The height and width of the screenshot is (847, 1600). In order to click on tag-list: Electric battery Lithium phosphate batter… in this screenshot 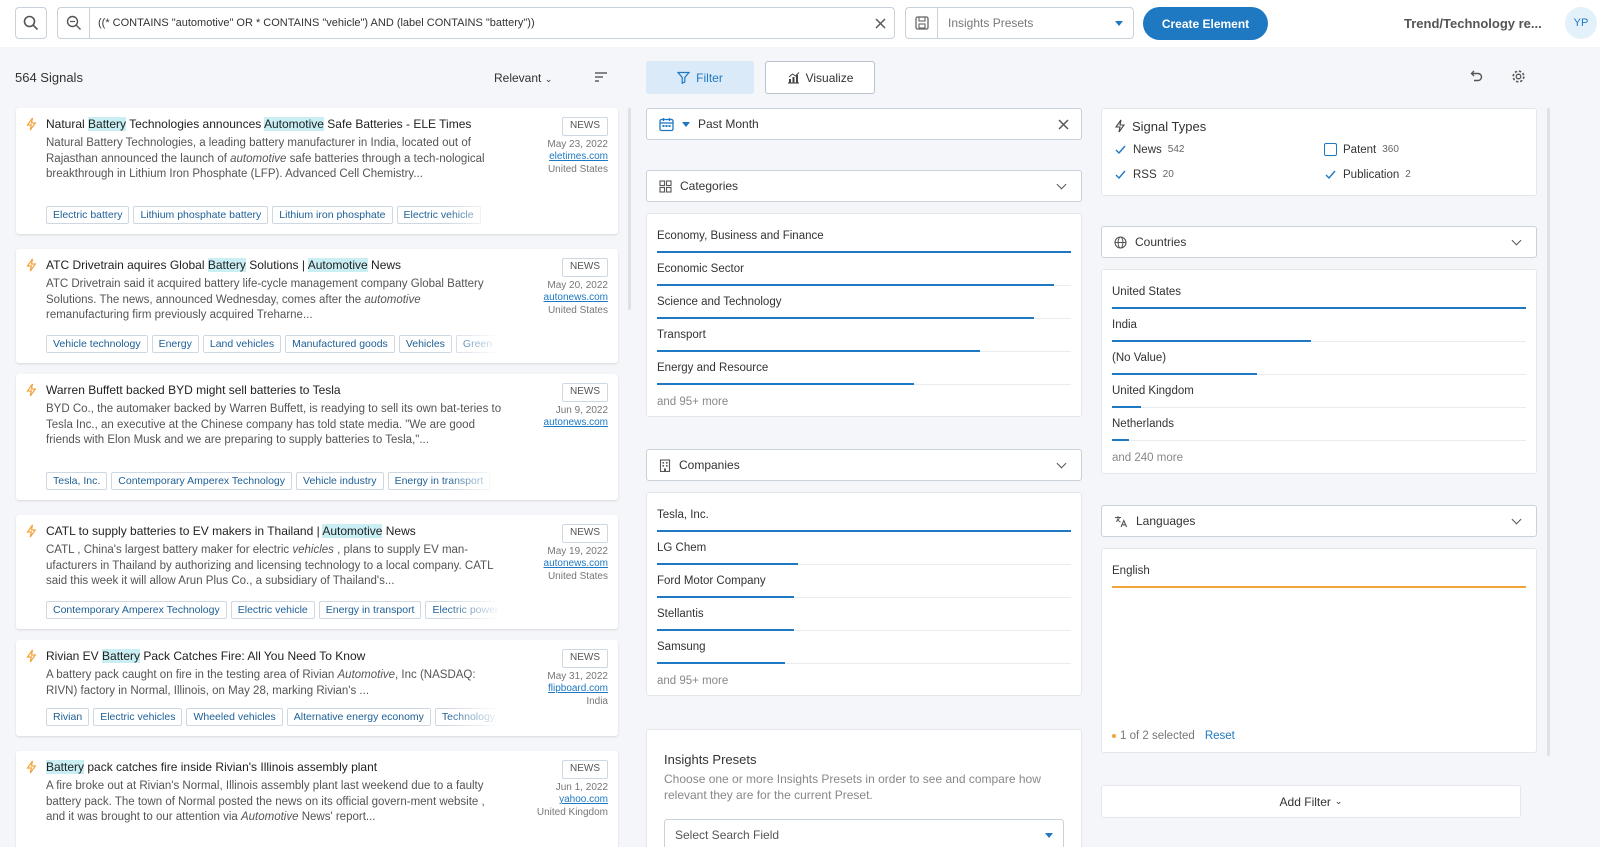, I will do `click(273, 215)`.